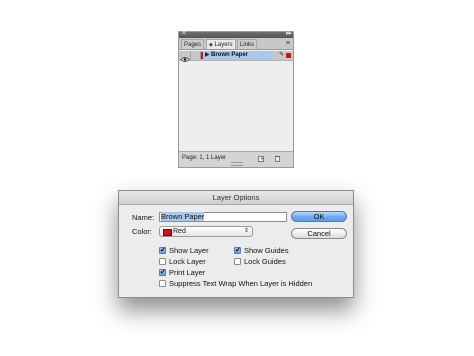 Image resolution: width=474 pixels, height=356 pixels. I want to click on layer-name-cell: ▶ Brown Paper, so click(238, 55).